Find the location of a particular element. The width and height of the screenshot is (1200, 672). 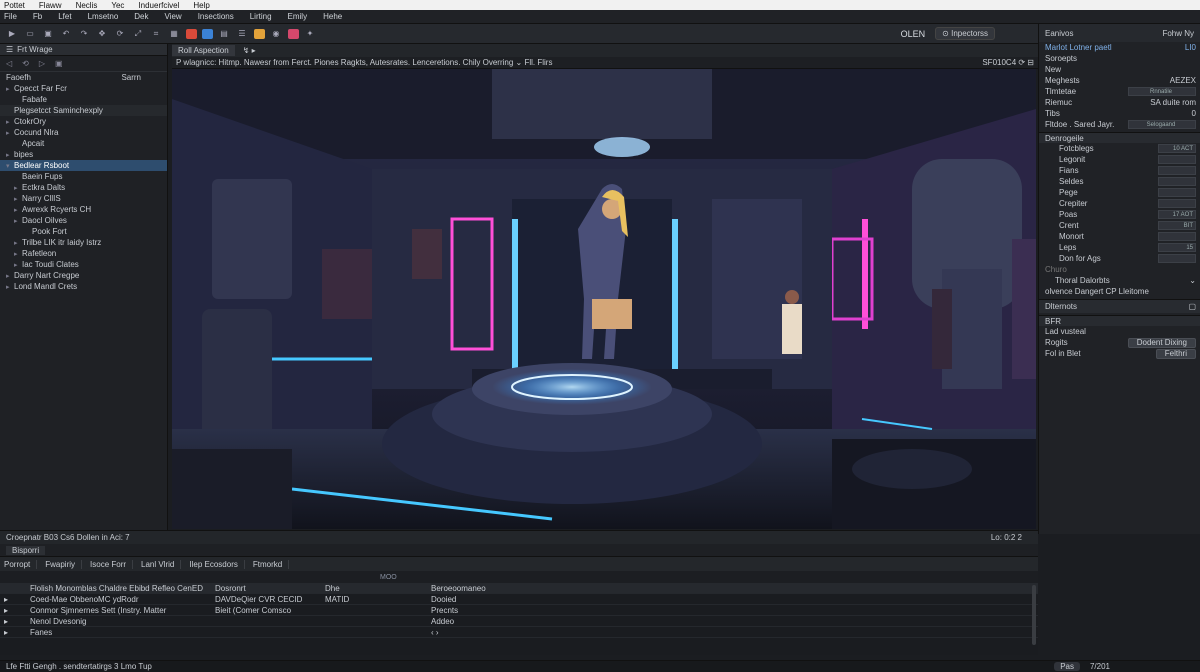

tree-item: ▾ Bedlear Rsboot is located at coordinates (83, 165).